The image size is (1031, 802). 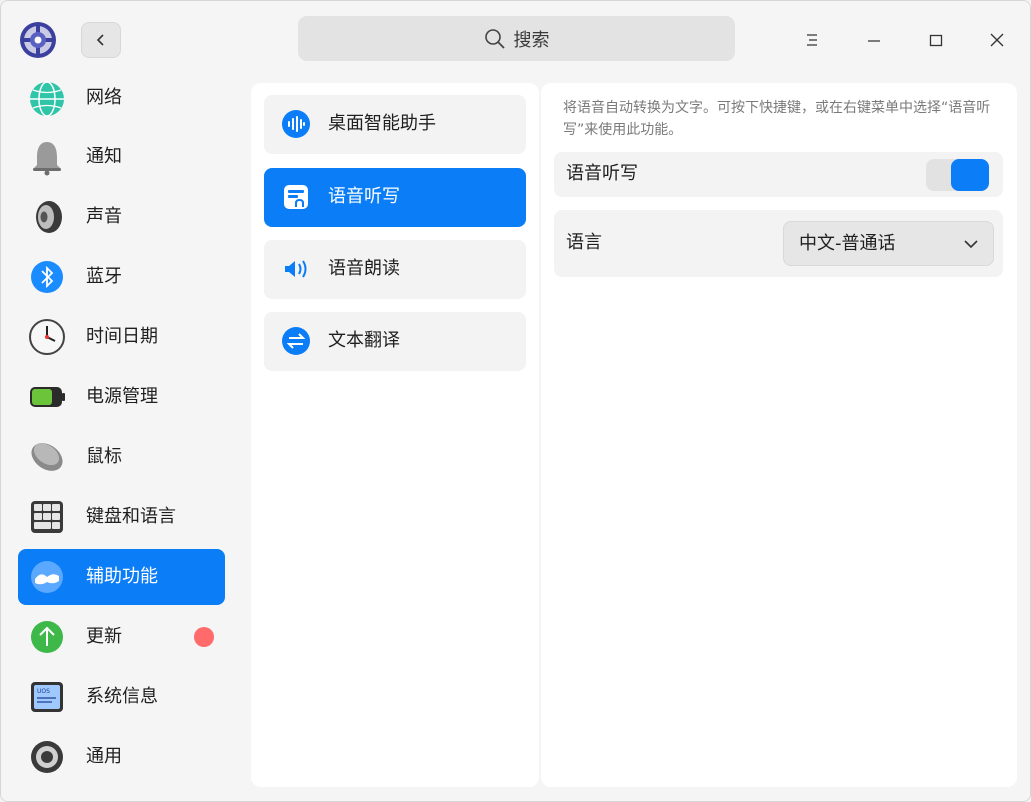 I want to click on dictation-icon, so click(x=296, y=197).